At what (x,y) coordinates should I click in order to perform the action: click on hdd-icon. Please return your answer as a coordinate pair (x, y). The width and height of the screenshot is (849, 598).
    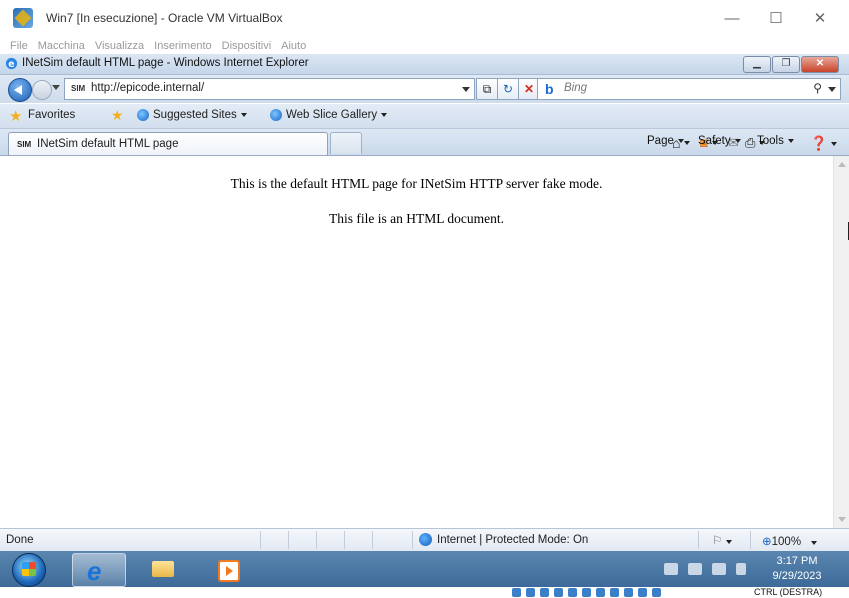
    Looking at the image, I should click on (516, 592).